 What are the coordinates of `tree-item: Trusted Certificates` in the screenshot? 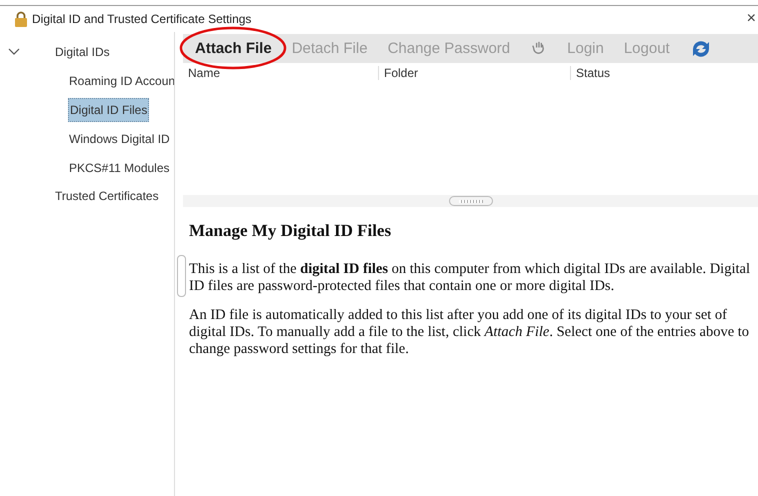 It's located at (107, 196).